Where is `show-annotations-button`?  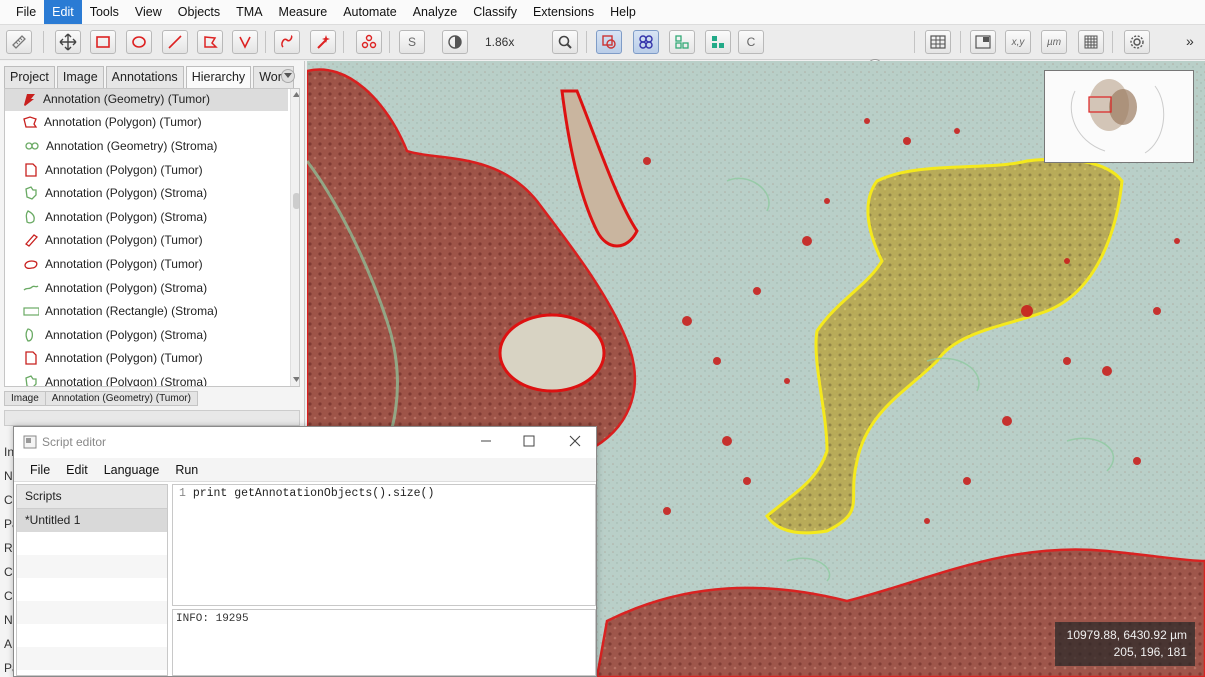
show-annotations-button is located at coordinates (609, 42).